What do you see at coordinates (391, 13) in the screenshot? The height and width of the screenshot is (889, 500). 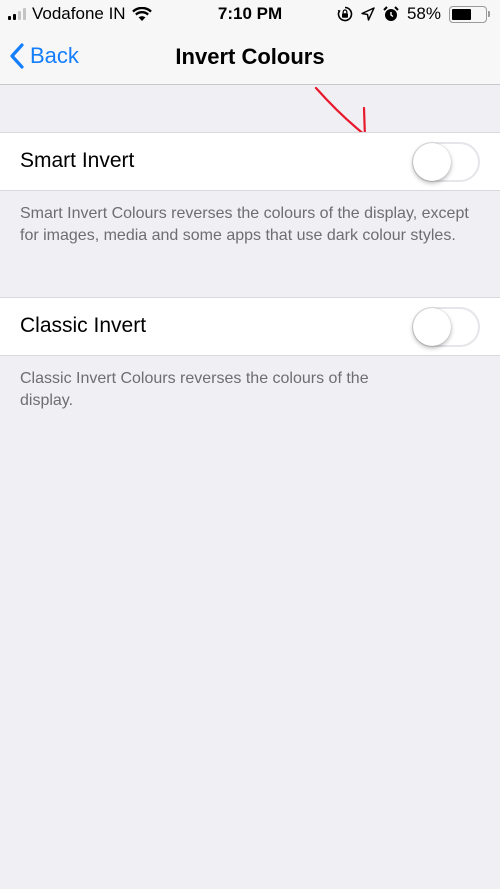 I see `alarm-icon` at bounding box center [391, 13].